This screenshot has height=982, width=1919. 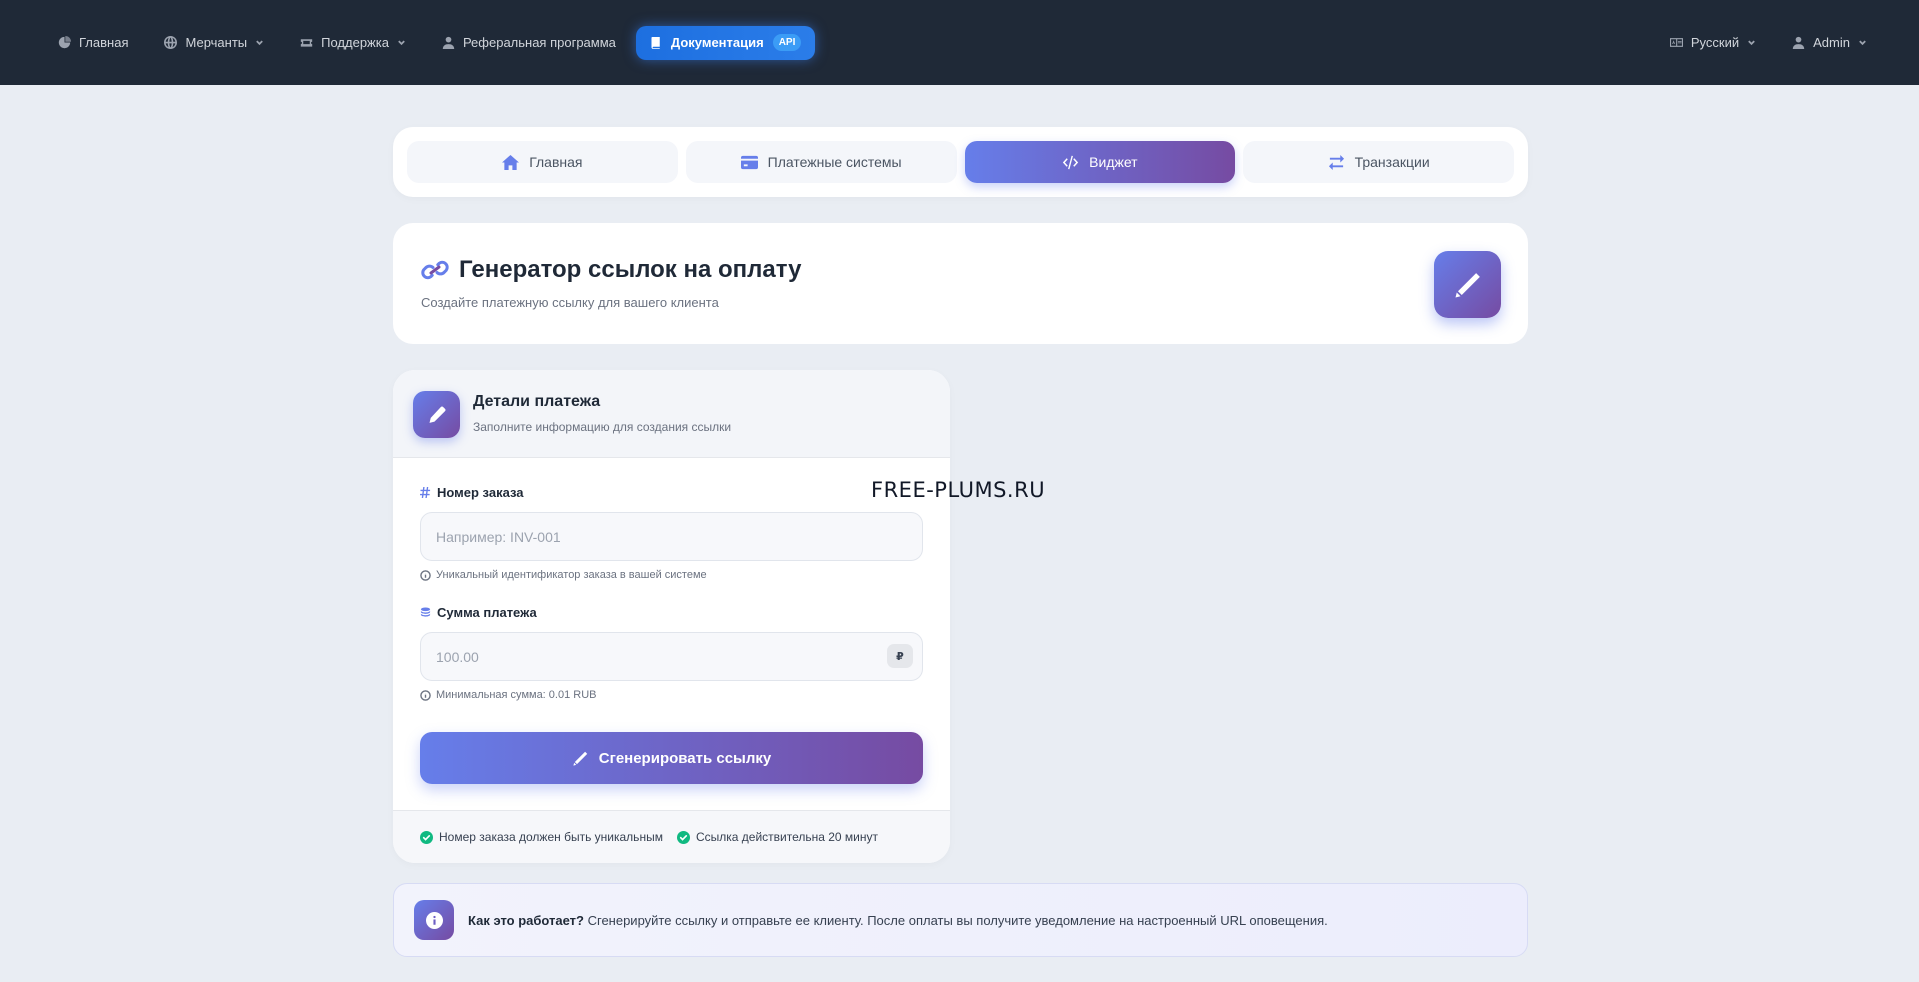 I want to click on language-label: Русский, so click(x=1715, y=42).